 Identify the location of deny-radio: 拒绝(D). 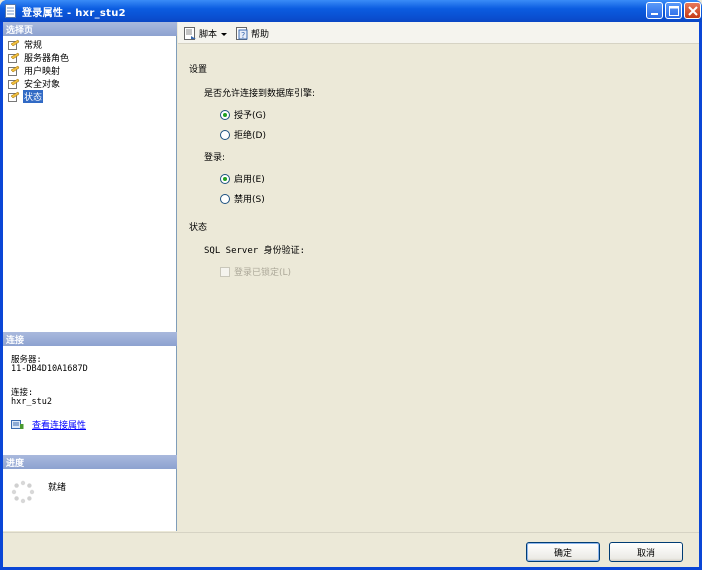
(243, 134).